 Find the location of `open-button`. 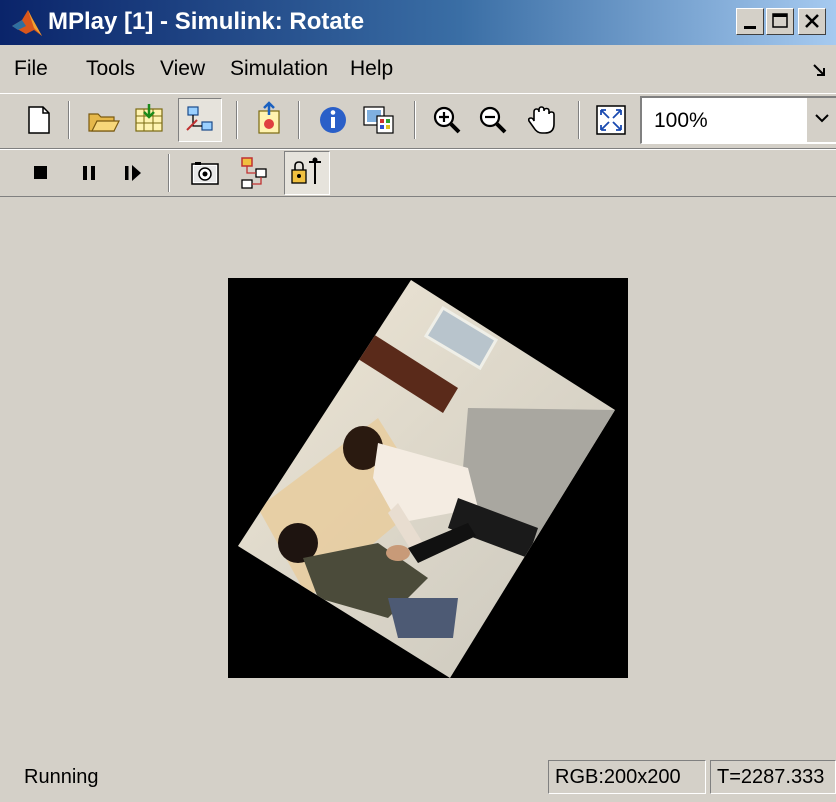

open-button is located at coordinates (103, 120).